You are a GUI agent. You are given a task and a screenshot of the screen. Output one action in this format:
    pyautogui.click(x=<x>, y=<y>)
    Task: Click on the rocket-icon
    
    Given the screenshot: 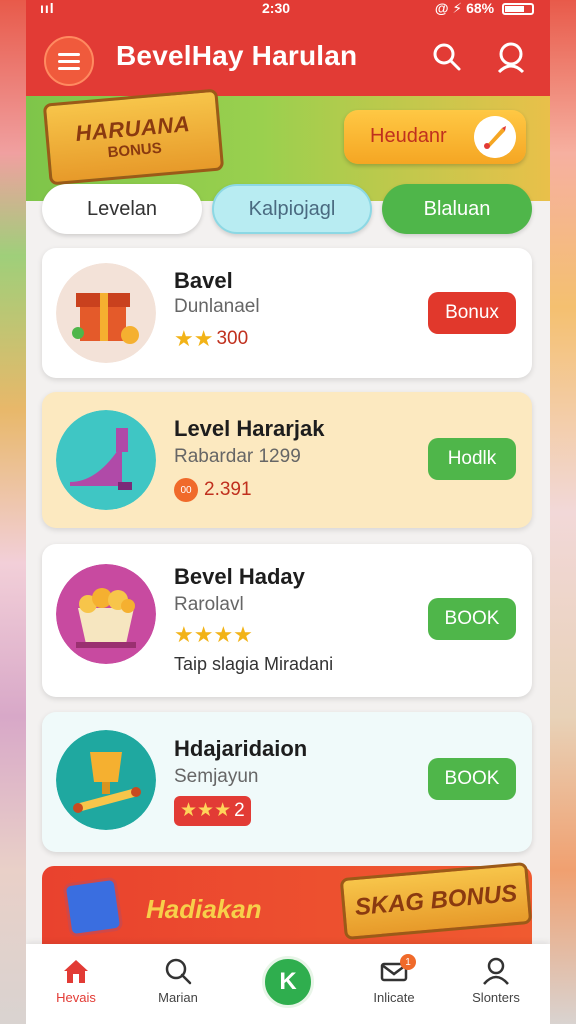 What is the action you would take?
    pyautogui.click(x=495, y=137)
    